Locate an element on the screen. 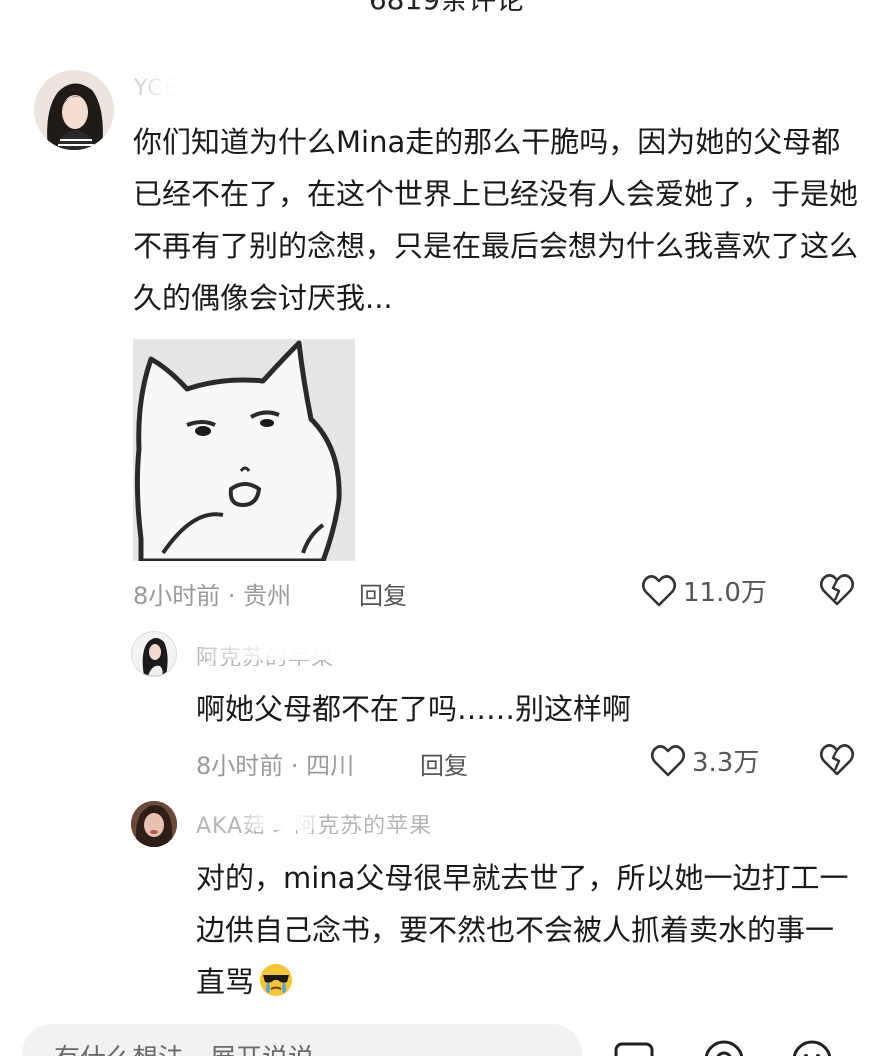 This screenshot has width=893, height=1056. emoji-icon is located at coordinates (812, 1047).